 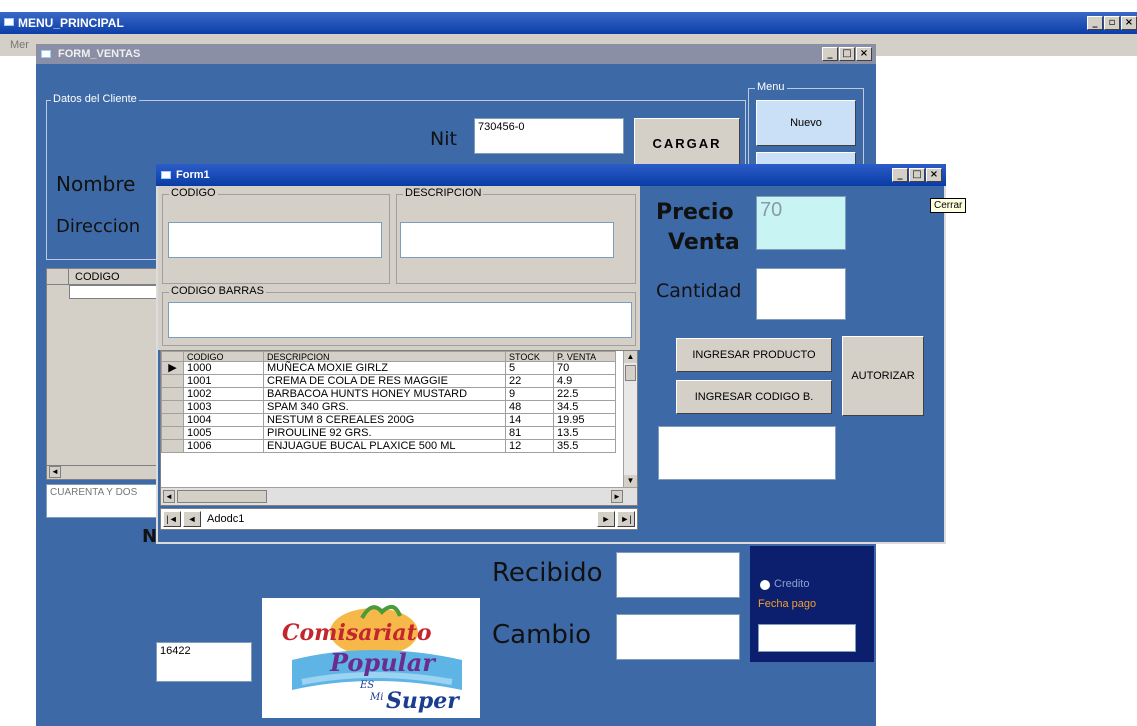 I want to click on cantidad-input, so click(x=801, y=294).